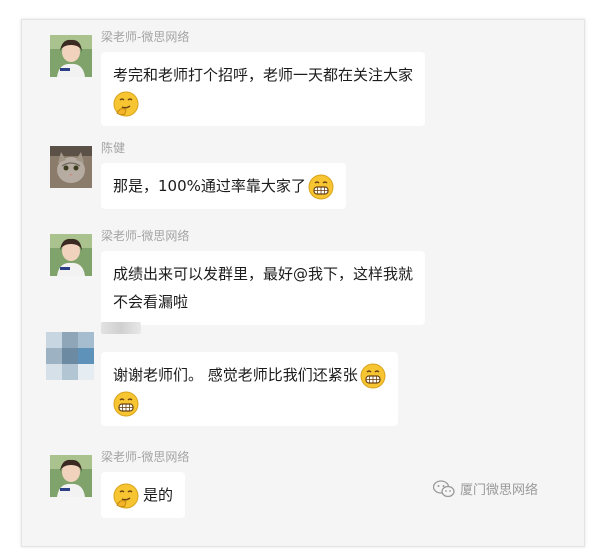 This screenshot has width=595, height=558. I want to click on message-text: 考完和老师打个招呼，老师一天都在关注大家, so click(263, 75).